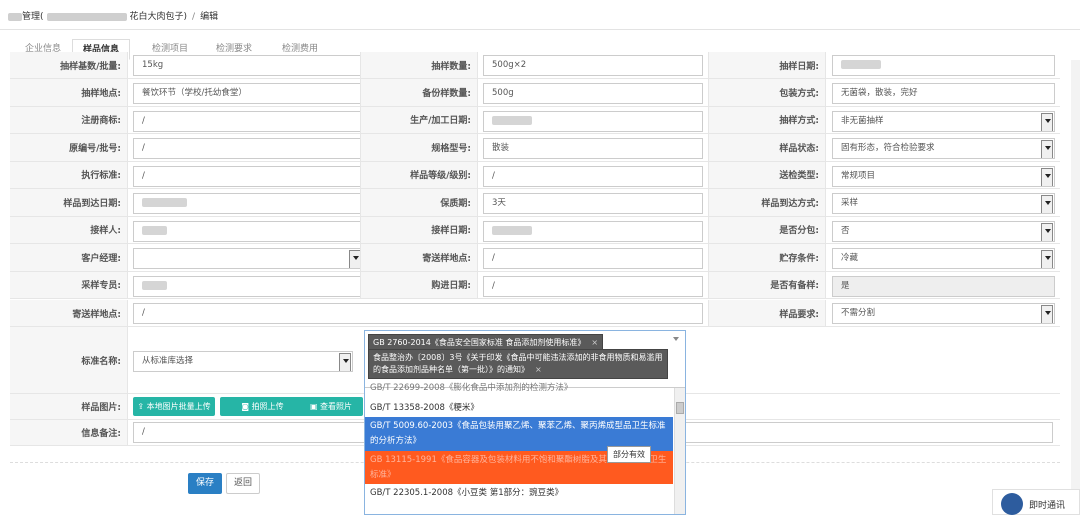  What do you see at coordinates (767, 65) in the screenshot?
I see `field-label: 抽样日期:` at bounding box center [767, 65].